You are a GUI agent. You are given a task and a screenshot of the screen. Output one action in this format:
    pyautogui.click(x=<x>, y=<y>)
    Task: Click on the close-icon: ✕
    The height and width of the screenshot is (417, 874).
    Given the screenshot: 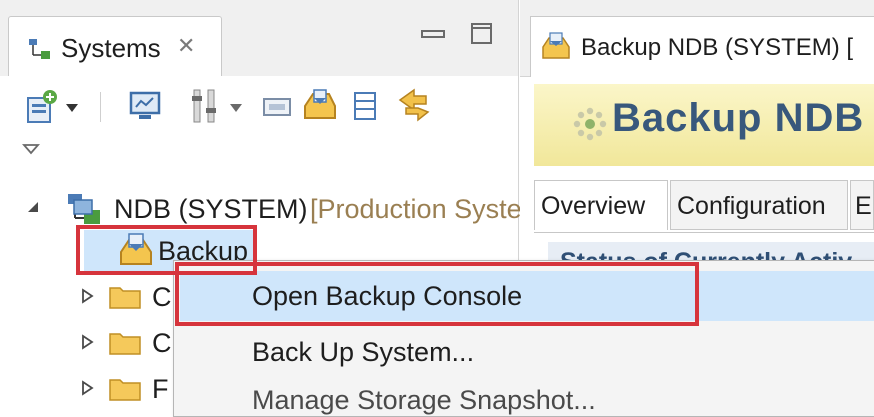 What is the action you would take?
    pyautogui.click(x=186, y=46)
    